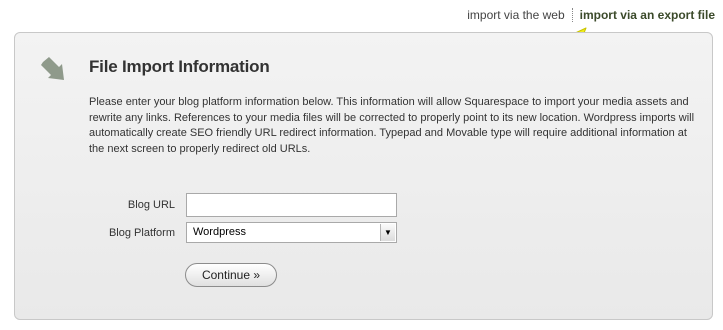 This screenshot has width=723, height=330. Describe the element at coordinates (179, 66) in the screenshot. I see `panel-title: File Import Information` at that location.